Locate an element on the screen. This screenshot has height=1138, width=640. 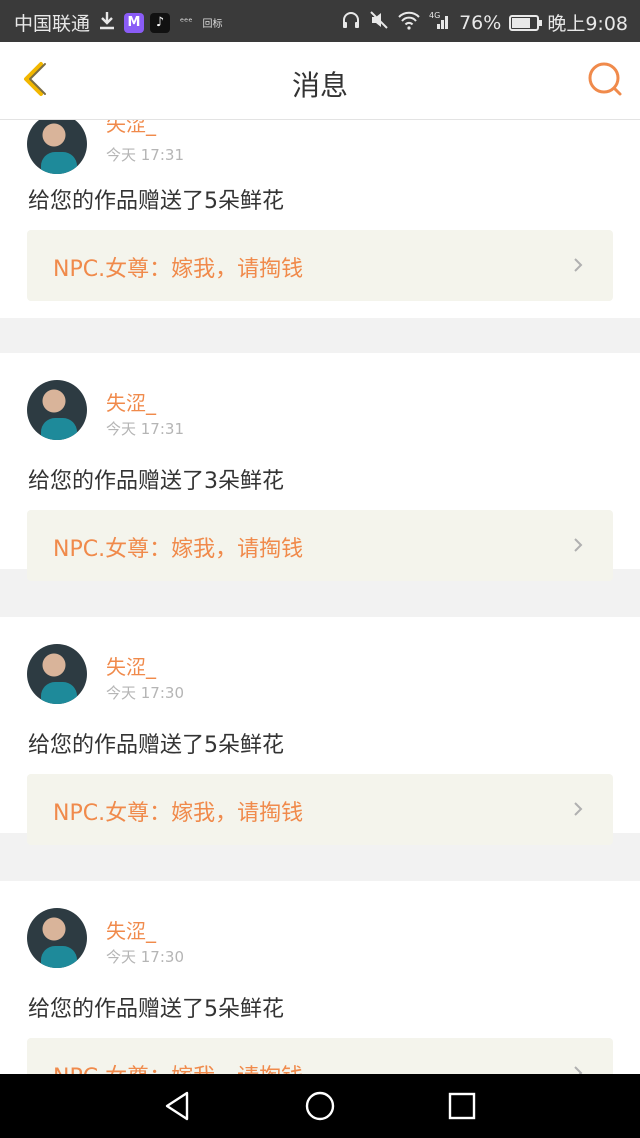
tiktok-icon: ♪ is located at coordinates (160, 22).